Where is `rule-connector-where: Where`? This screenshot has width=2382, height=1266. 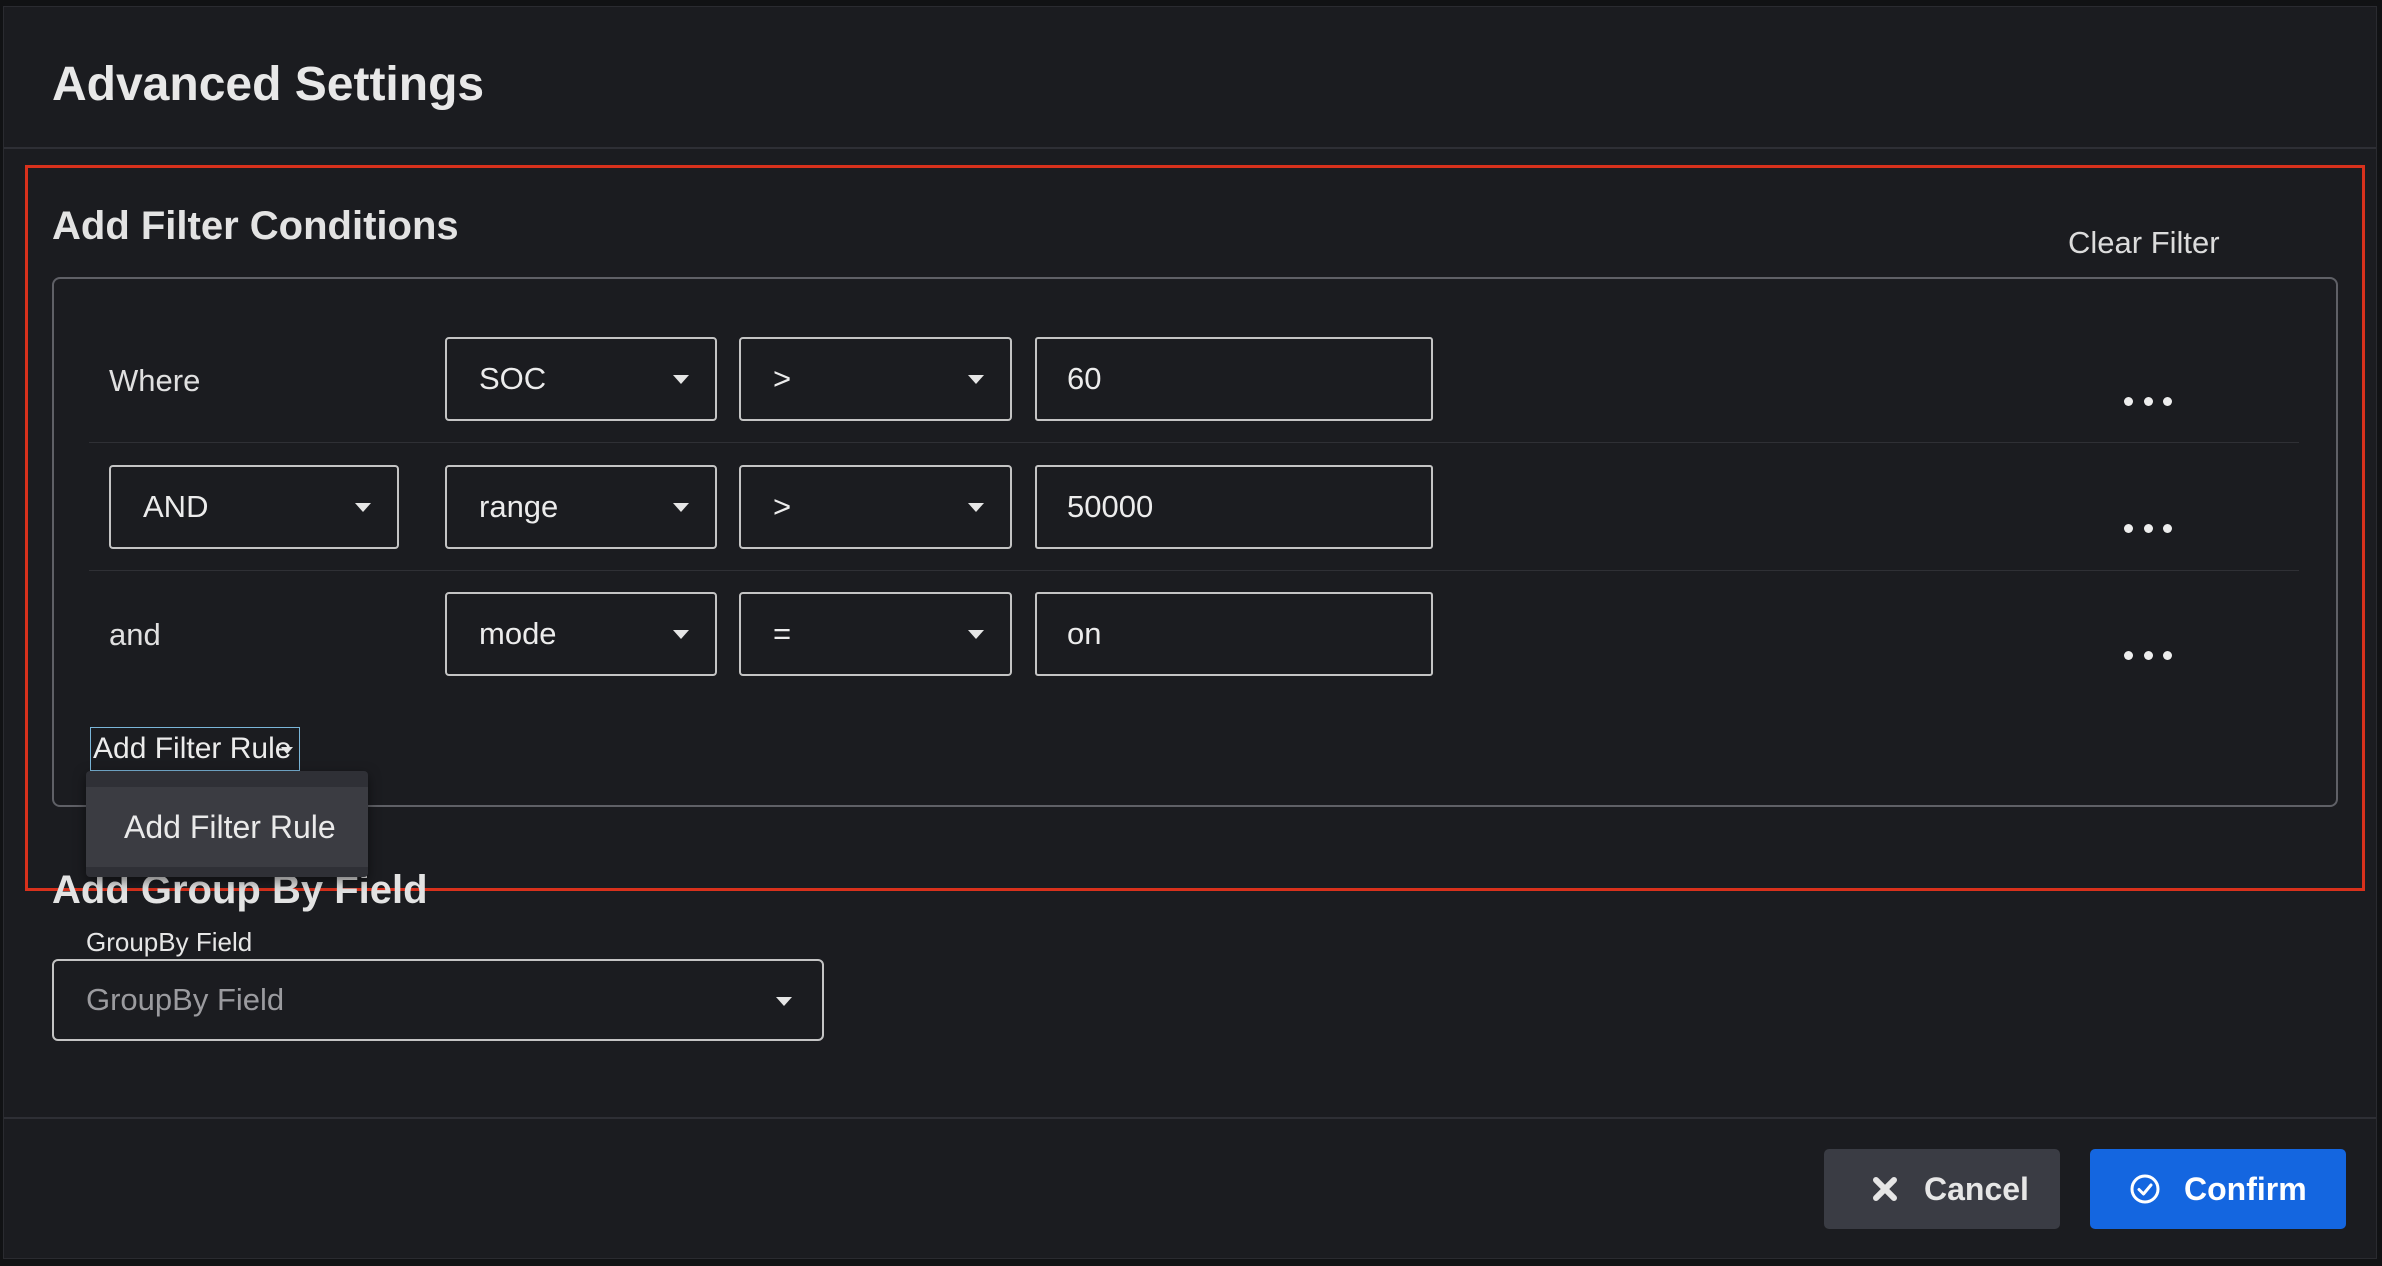
rule-connector-where: Where is located at coordinates (155, 380).